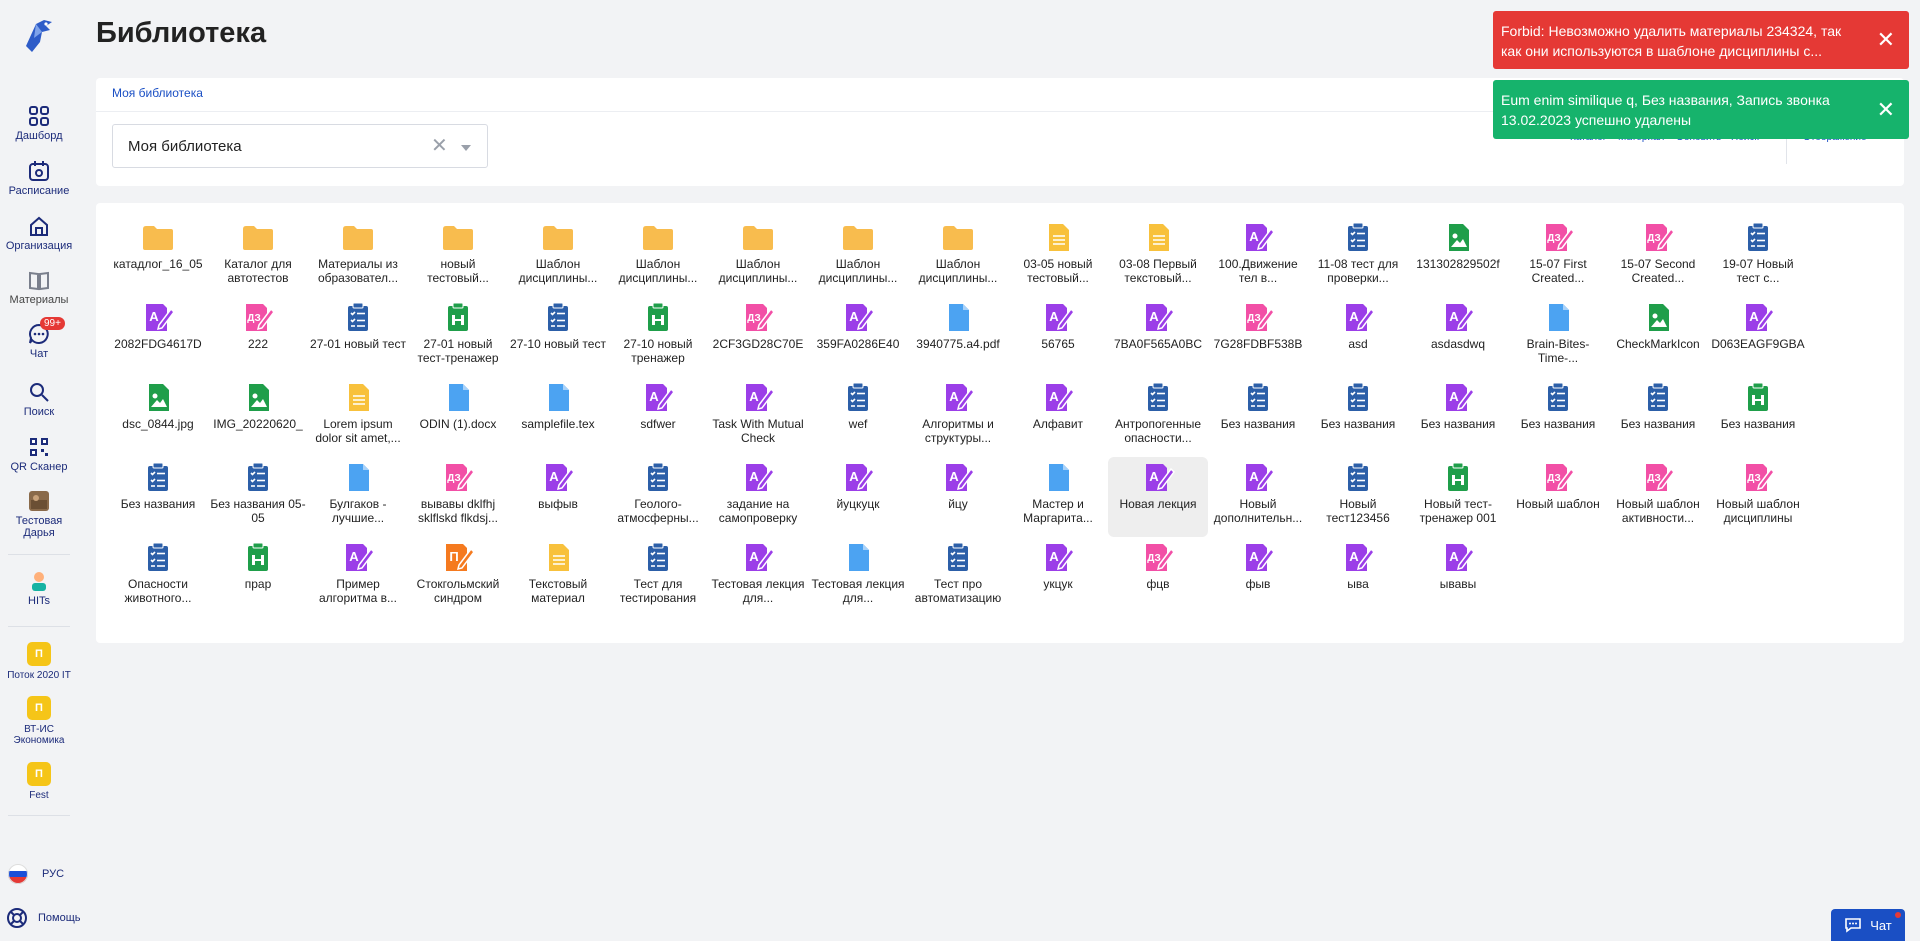 The image size is (1920, 941). Describe the element at coordinates (858, 417) in the screenshot. I see `material-item: wef` at that location.